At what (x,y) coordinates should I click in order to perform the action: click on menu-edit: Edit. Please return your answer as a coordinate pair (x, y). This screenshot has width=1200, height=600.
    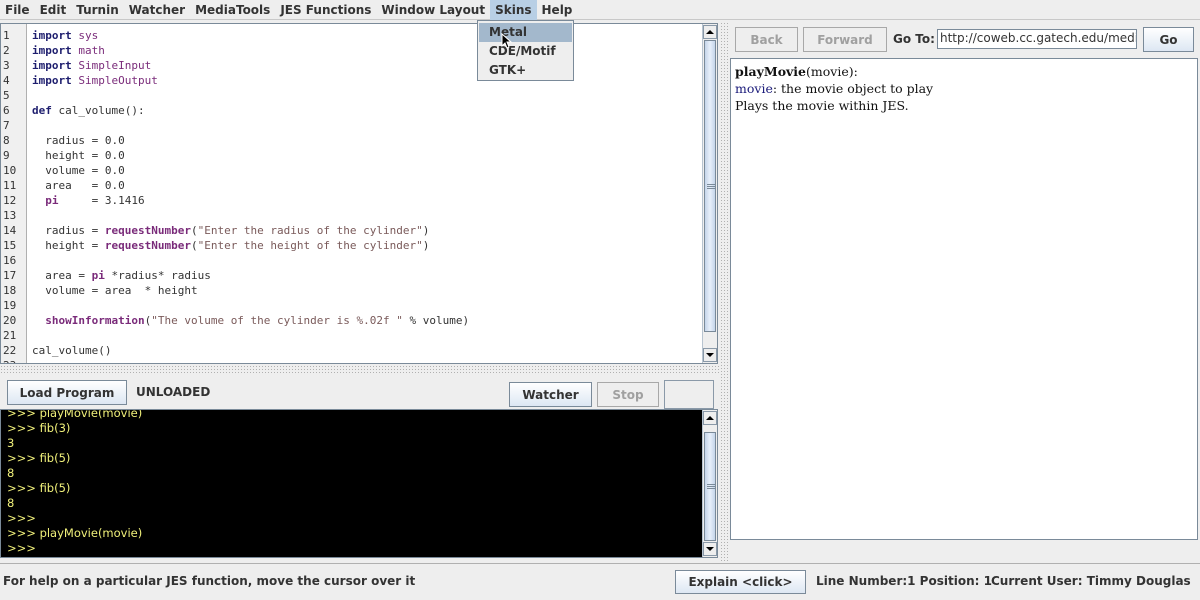
    Looking at the image, I should click on (53, 10).